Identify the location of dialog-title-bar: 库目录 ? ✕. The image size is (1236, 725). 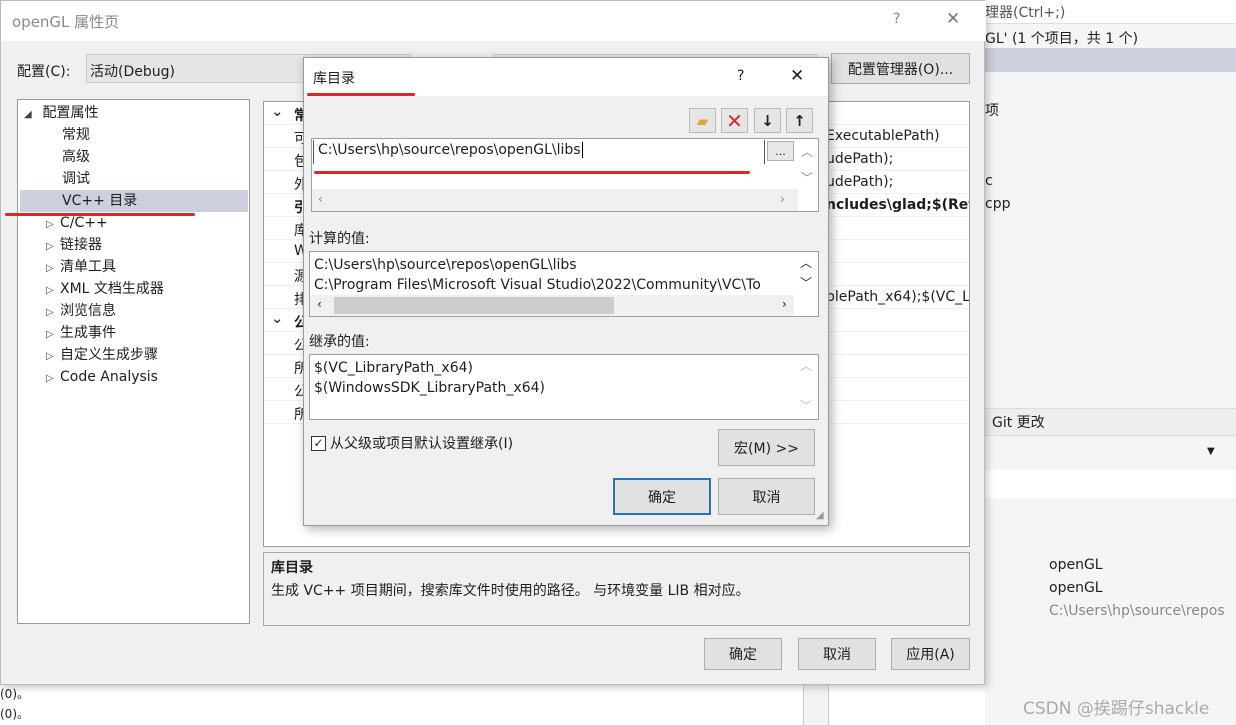
(566, 77).